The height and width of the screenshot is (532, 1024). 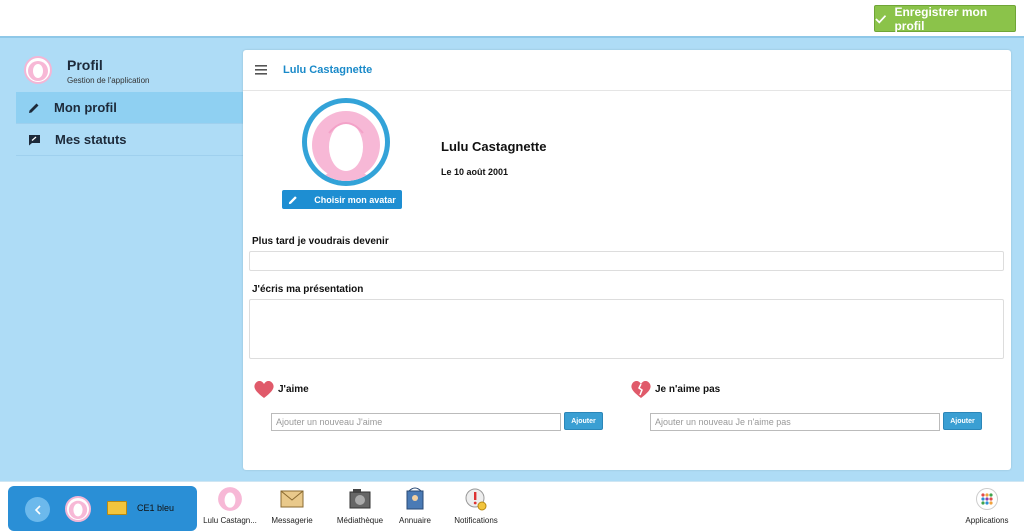 I want to click on class-icon, so click(x=117, y=508).